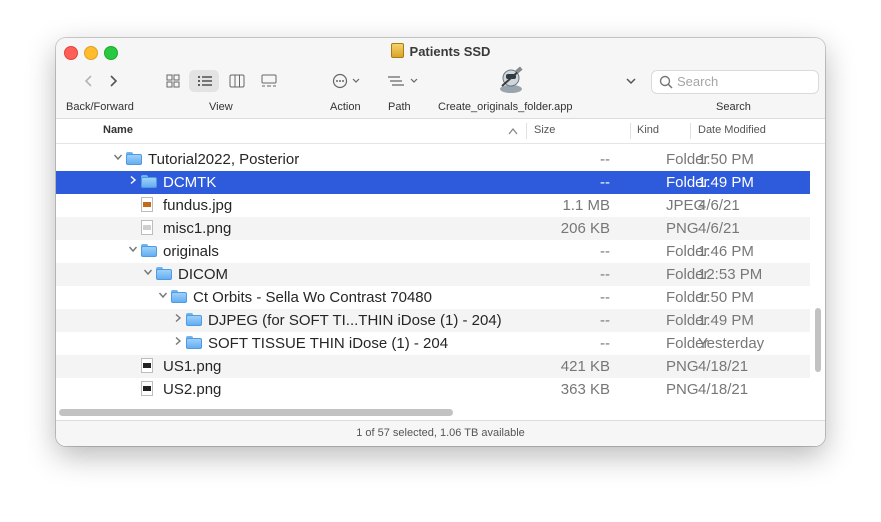 The height and width of the screenshot is (522, 881). What do you see at coordinates (118, 130) in the screenshot?
I see `name-column-header: Name` at bounding box center [118, 130].